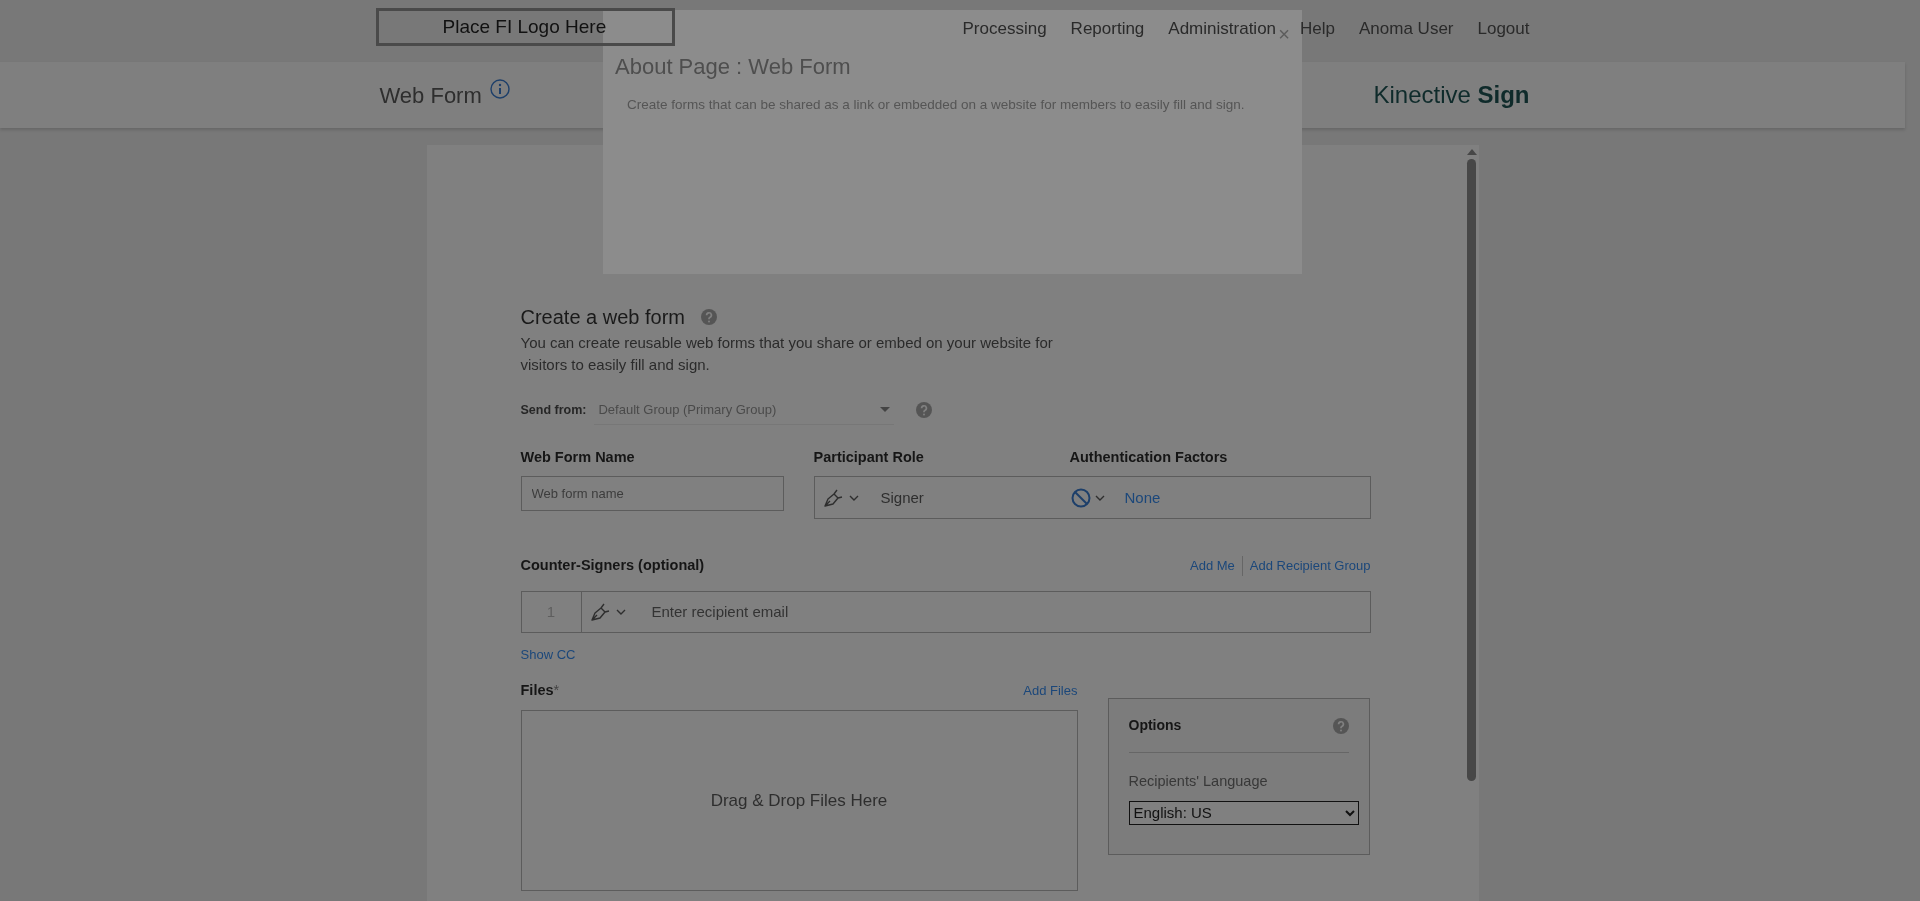  I want to click on nav-link: Logout, so click(1503, 29).